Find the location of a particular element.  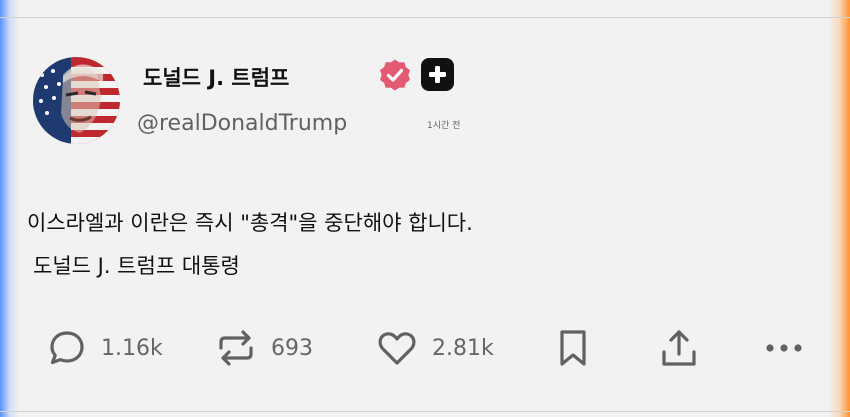

author-handle: @realDonaldTrump is located at coordinates (242, 123).